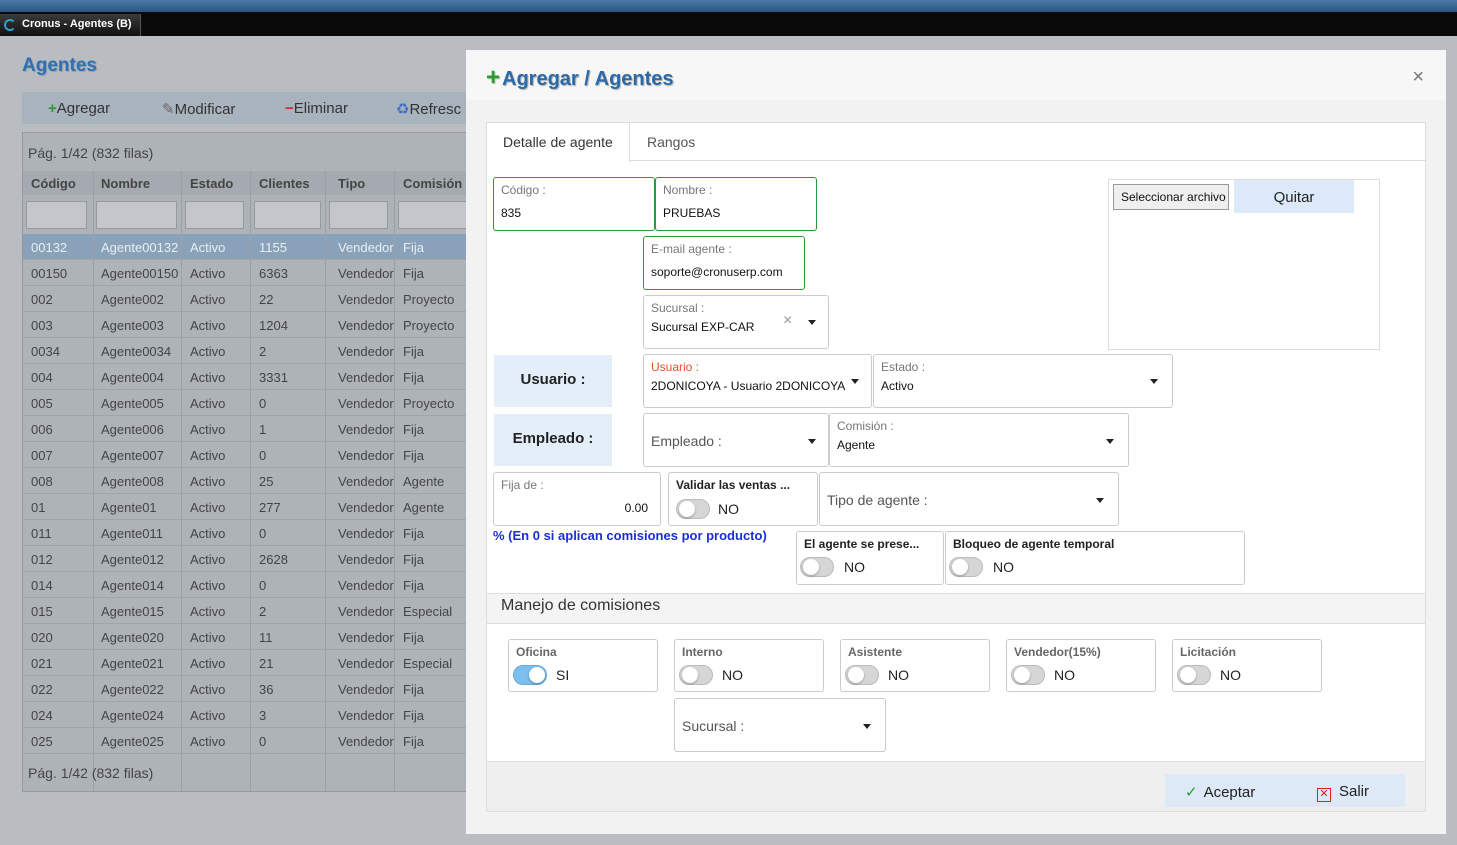  I want to click on interno-toggle, so click(696, 675).